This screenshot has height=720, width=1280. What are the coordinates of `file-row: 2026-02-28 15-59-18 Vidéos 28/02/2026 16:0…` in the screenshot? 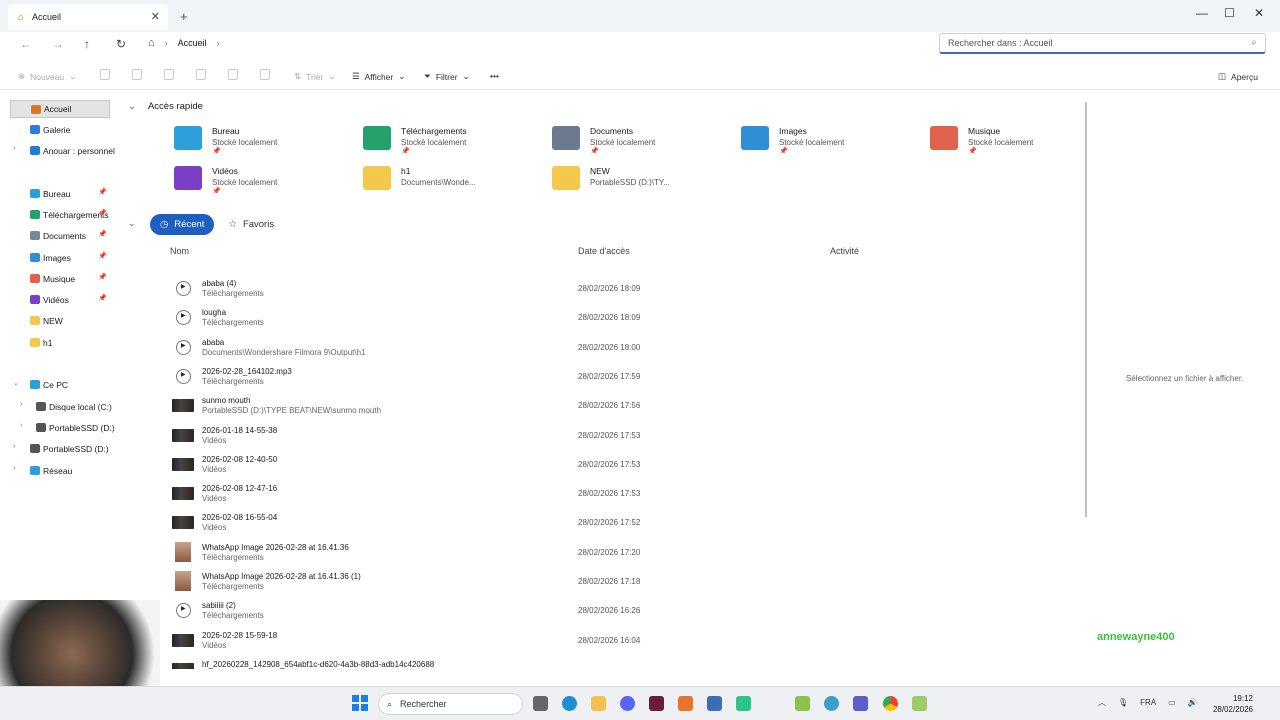 It's located at (522, 643).